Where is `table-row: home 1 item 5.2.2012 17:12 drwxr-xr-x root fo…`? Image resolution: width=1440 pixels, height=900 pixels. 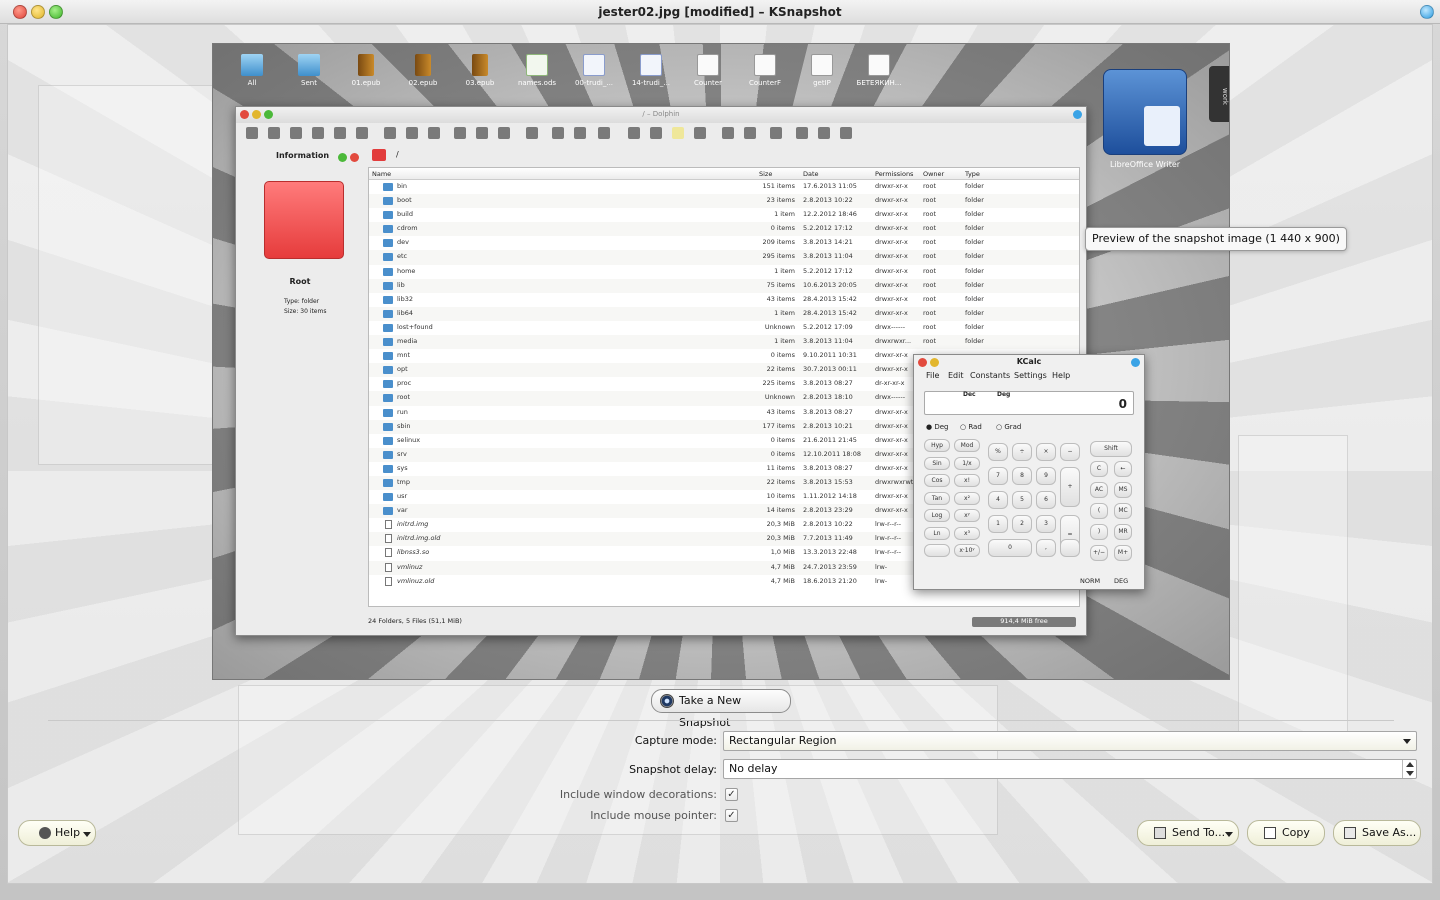
table-row: home 1 item 5.2.2012 17:12 drwxr-xr-x root fo… is located at coordinates (724, 272).